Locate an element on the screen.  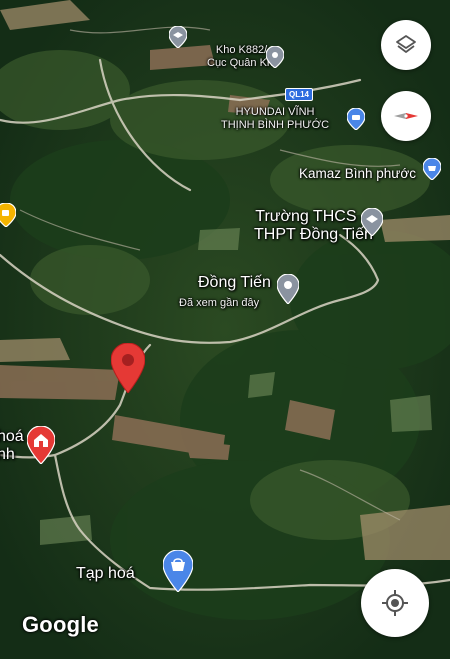
cafe-pin-icon is located at coordinates (8, 215).